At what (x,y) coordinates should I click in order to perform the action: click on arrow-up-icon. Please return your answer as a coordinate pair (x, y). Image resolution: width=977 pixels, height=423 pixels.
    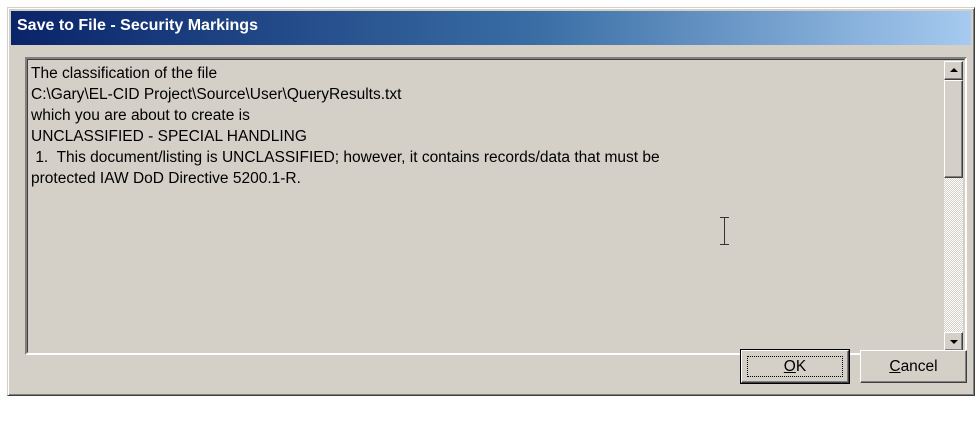
    Looking at the image, I should click on (954, 70).